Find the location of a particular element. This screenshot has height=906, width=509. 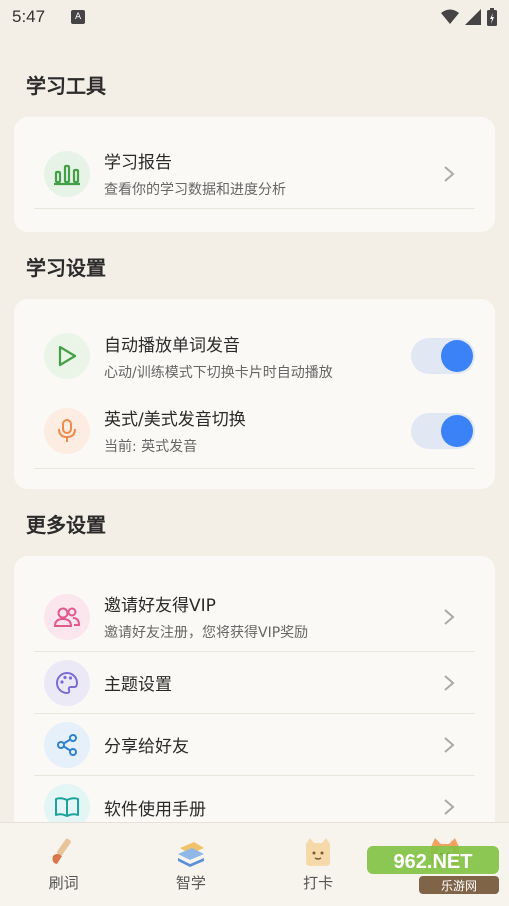

watermark-text: 962.NET is located at coordinates (433, 862).